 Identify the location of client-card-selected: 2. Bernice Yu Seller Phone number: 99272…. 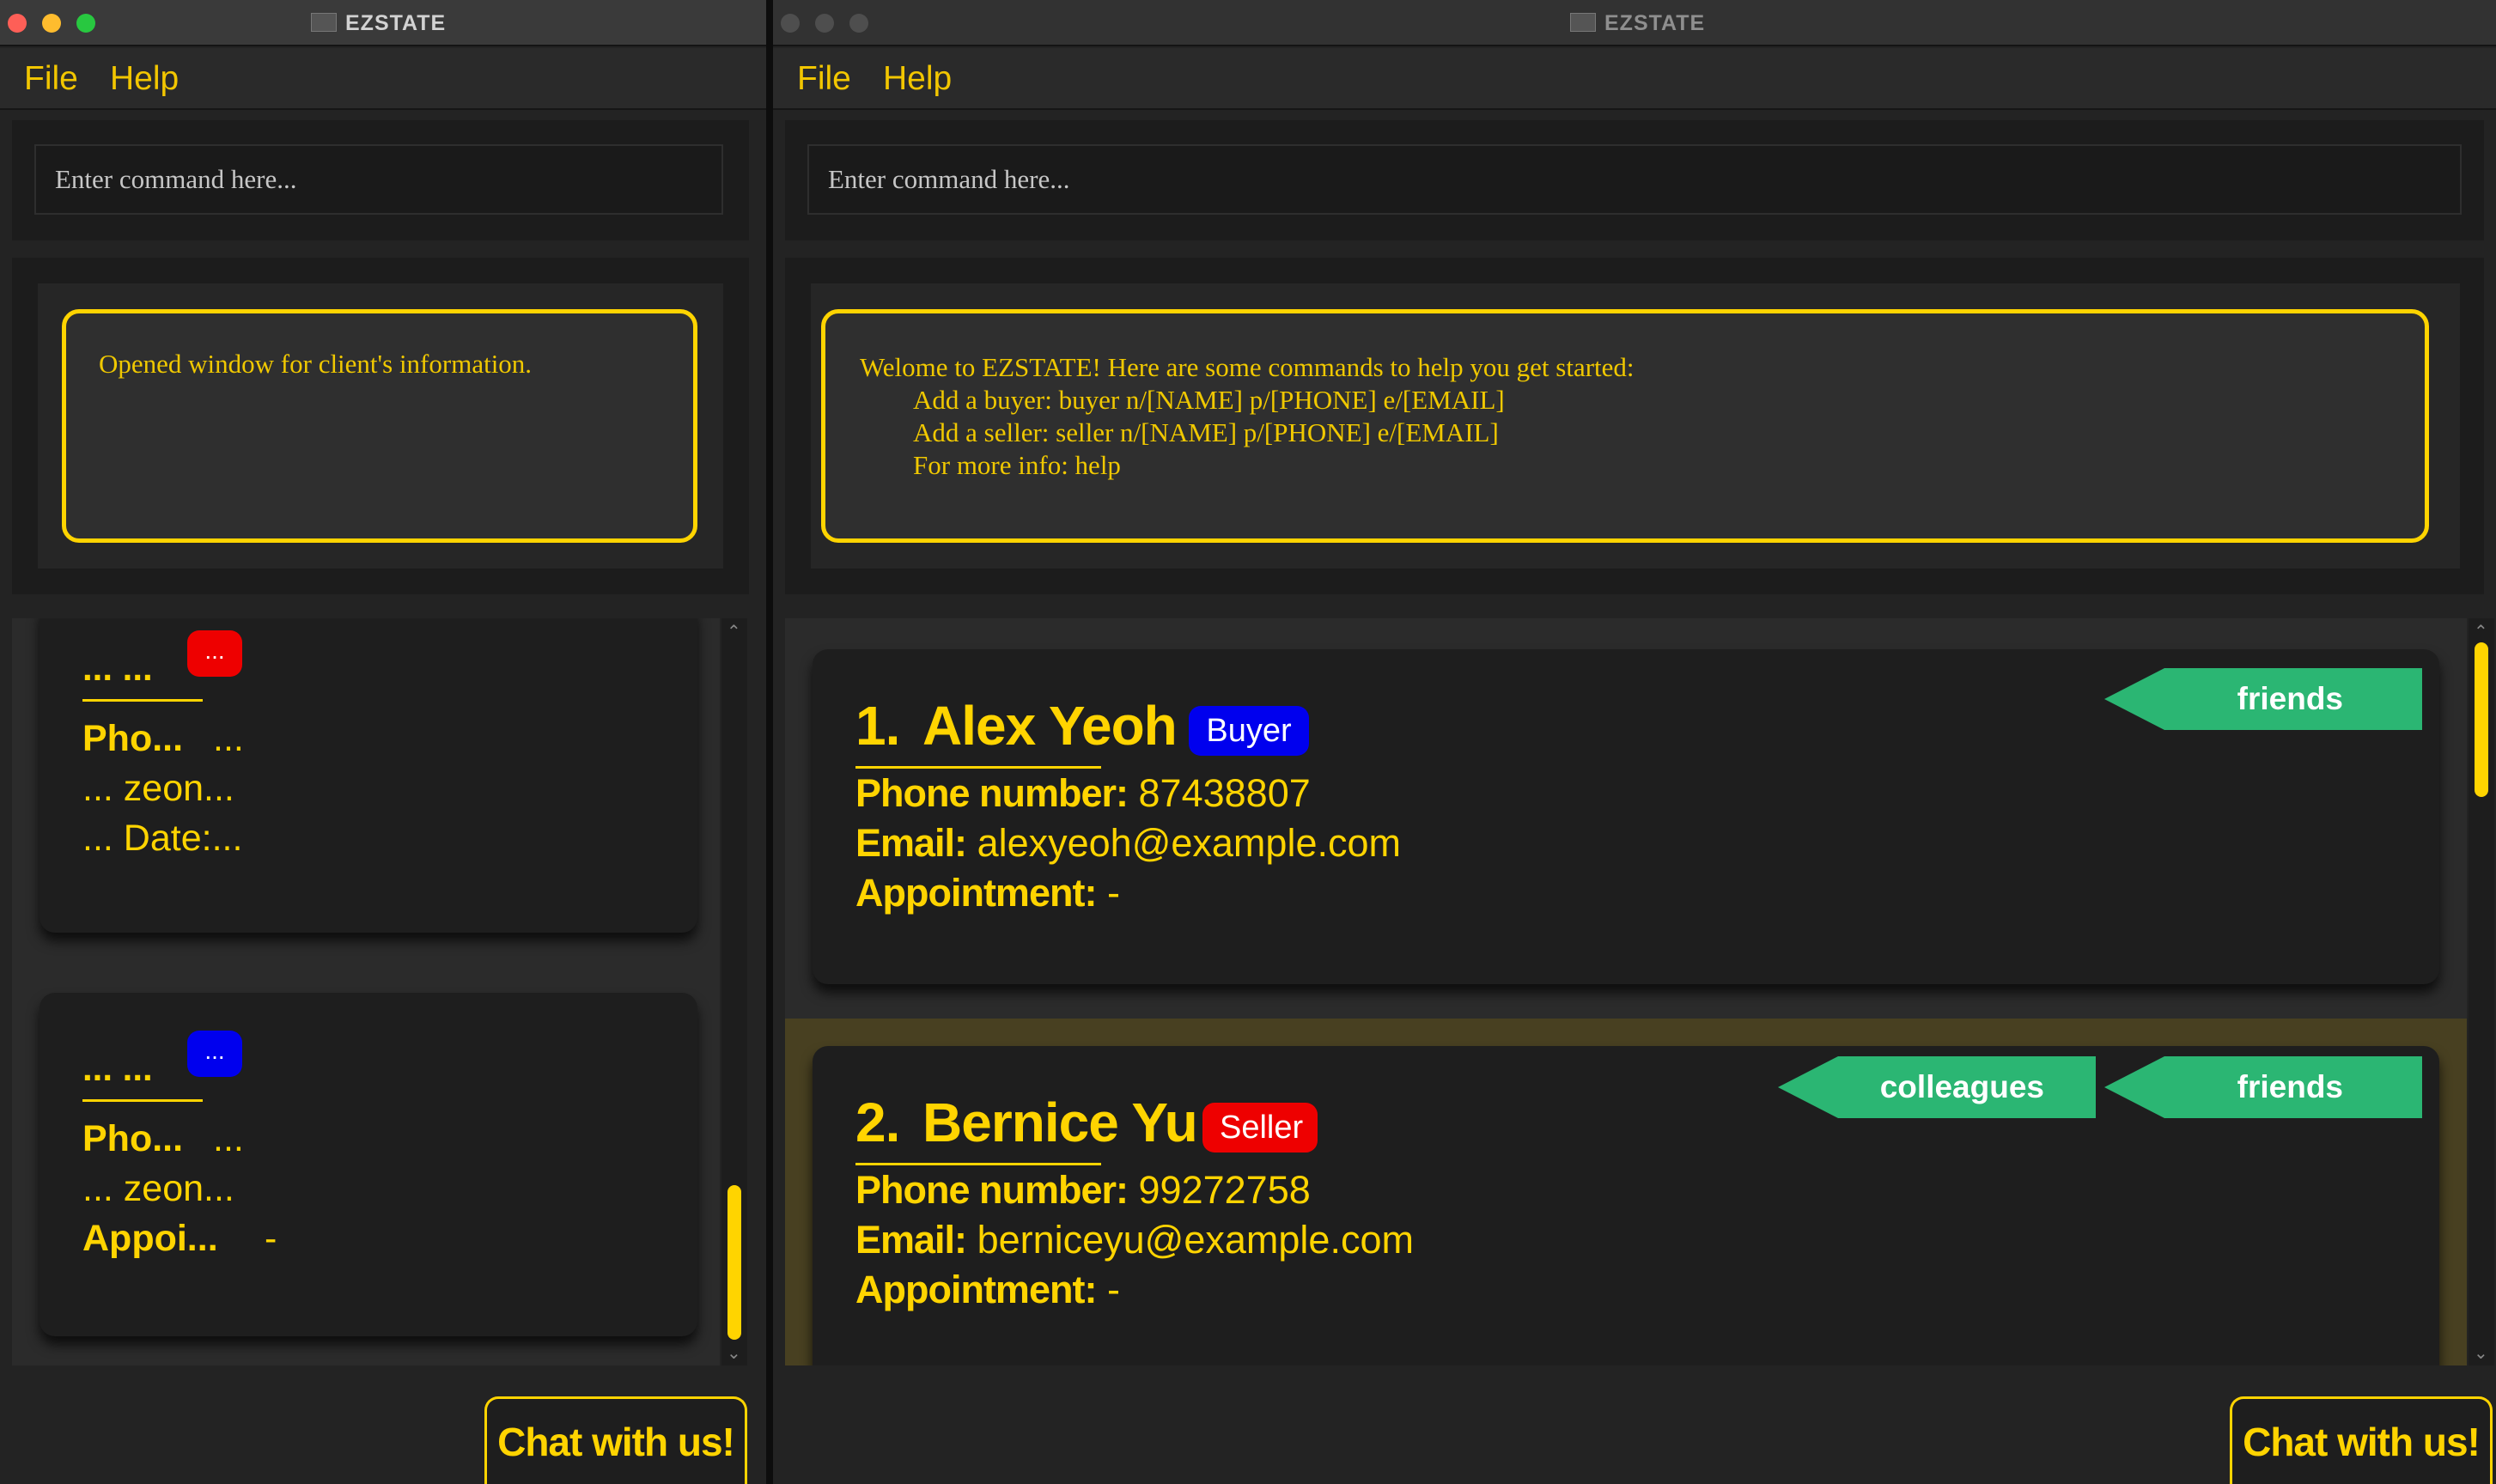
(1626, 1206).